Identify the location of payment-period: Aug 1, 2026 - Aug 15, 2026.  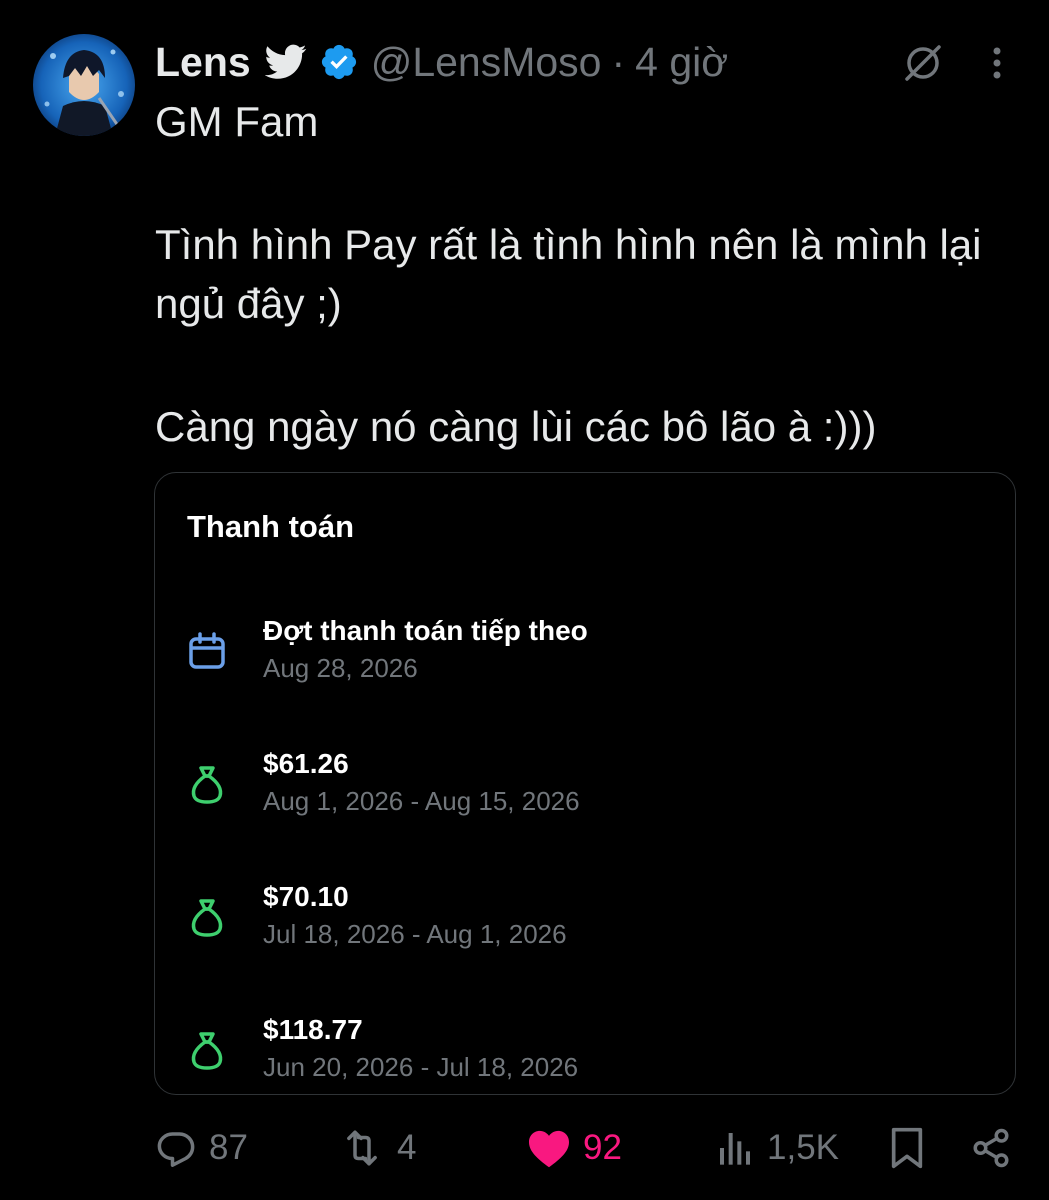
(421, 801).